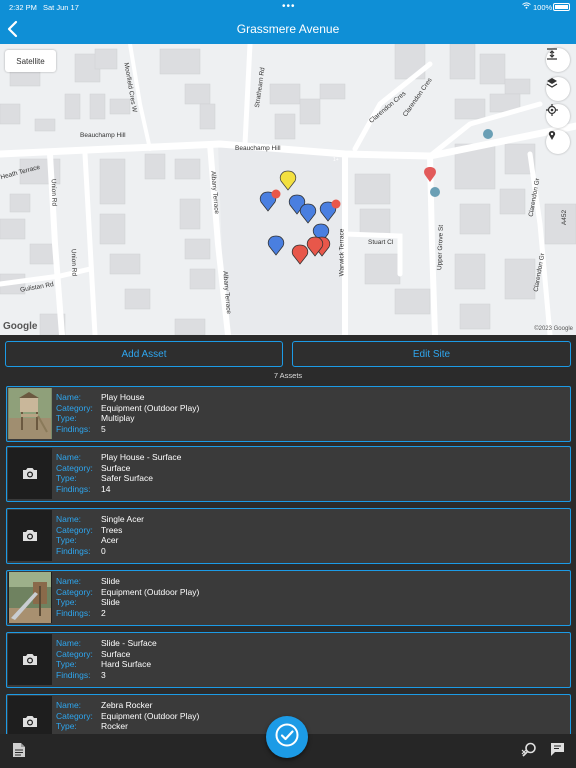  Describe the element at coordinates (20, 326) in the screenshot. I see `google-logo: Google` at that location.